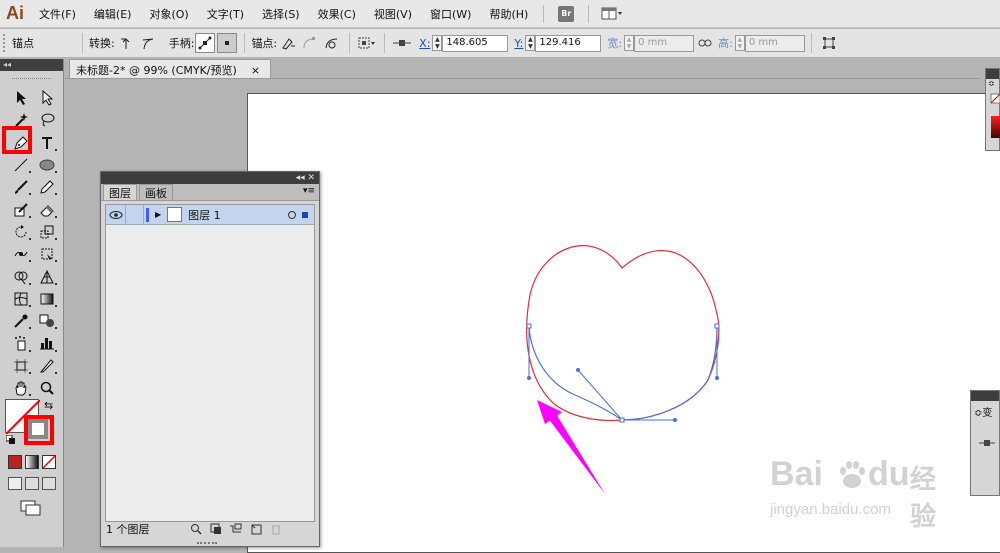  I want to click on clipping-mask-icon, so click(215, 528).